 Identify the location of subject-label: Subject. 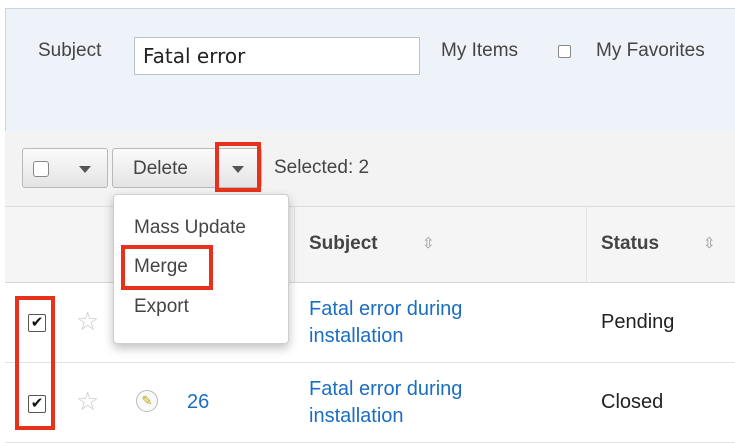
(70, 50).